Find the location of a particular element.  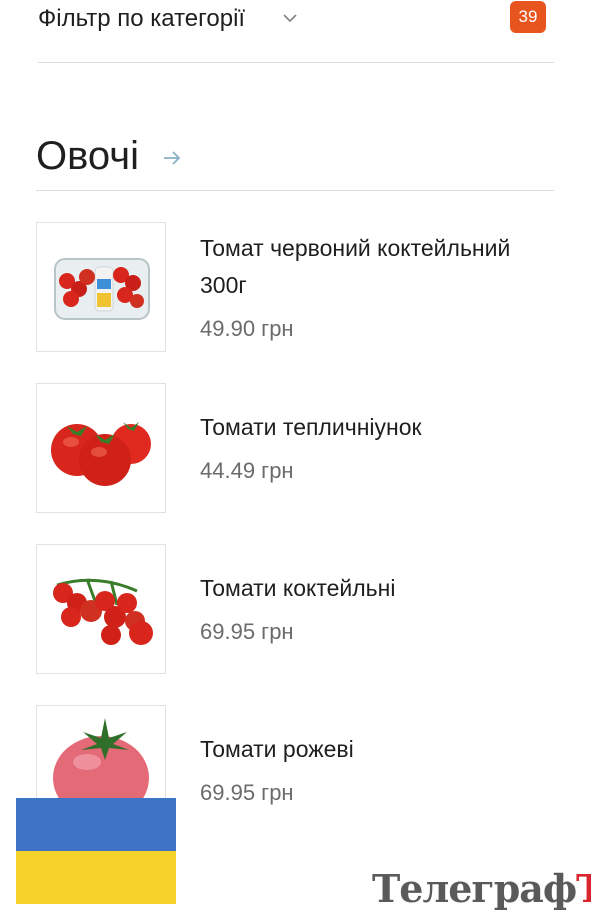

cocktail-tomatoes-vine-image is located at coordinates (103, 611).